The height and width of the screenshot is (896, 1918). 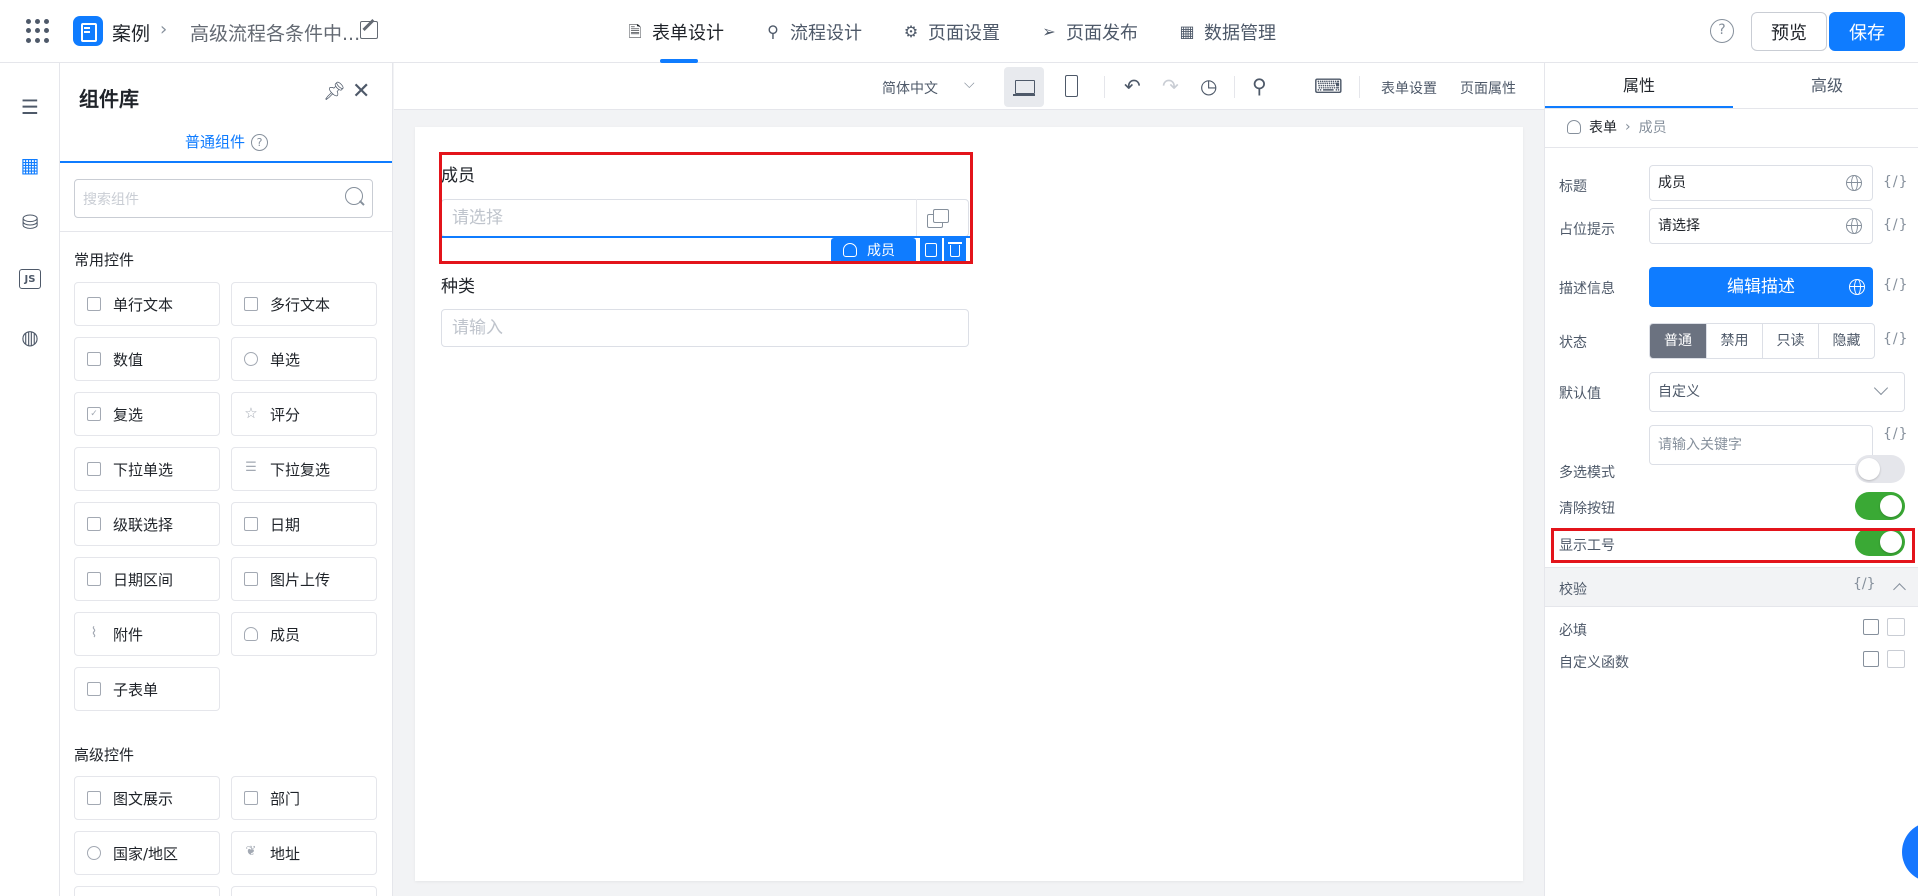 I want to click on required-checkbox, so click(x=1896, y=627).